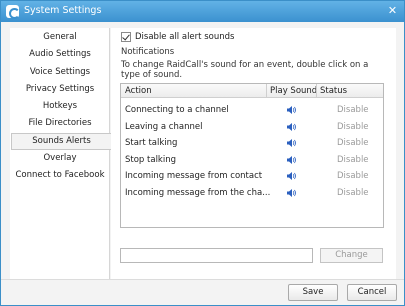  Describe the element at coordinates (150, 160) in the screenshot. I see `action-cell: Stop talking` at that location.